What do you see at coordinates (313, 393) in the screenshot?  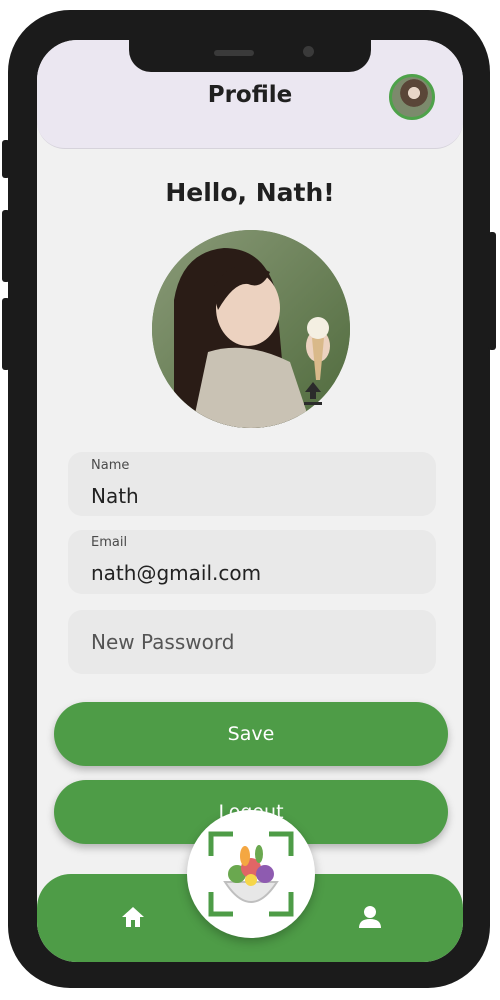 I see `upload-icon` at bounding box center [313, 393].